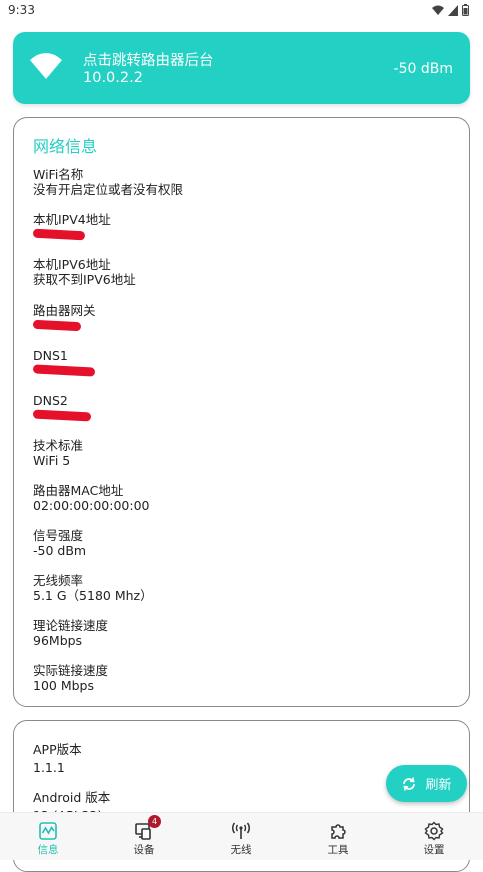  I want to click on field-value: 获取不到IPV6地址, so click(84, 279).